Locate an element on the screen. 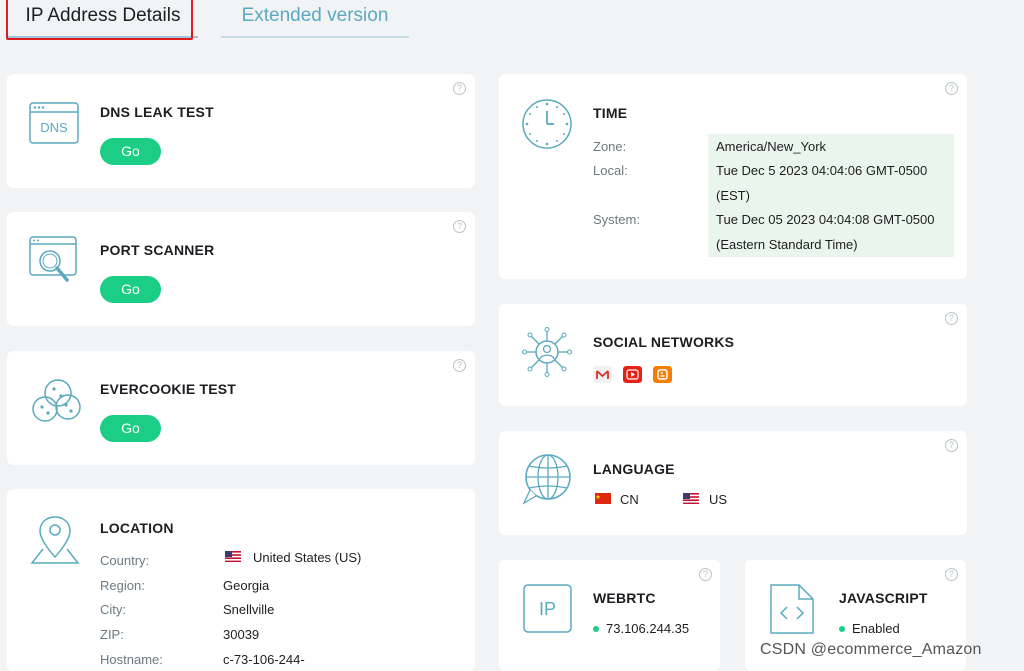 The image size is (1024, 671). magnifier-window-icon is located at coordinates (53, 259).